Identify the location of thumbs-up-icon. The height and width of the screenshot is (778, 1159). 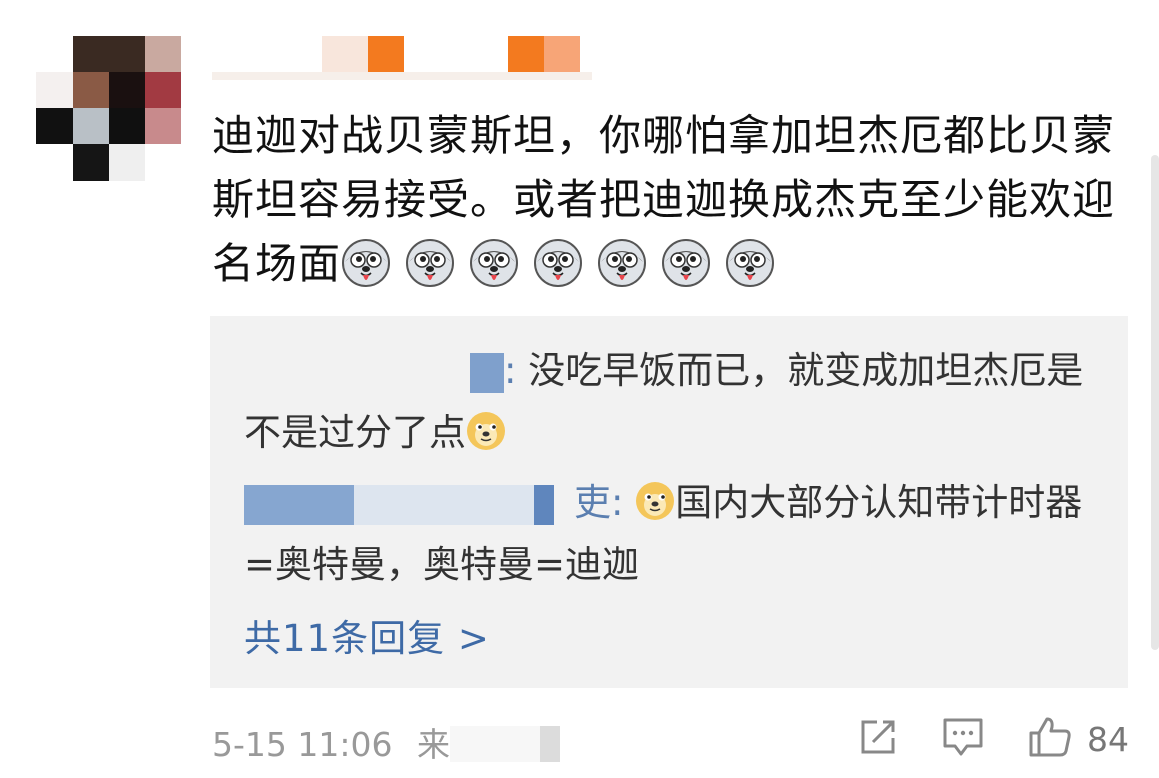
(1050, 739).